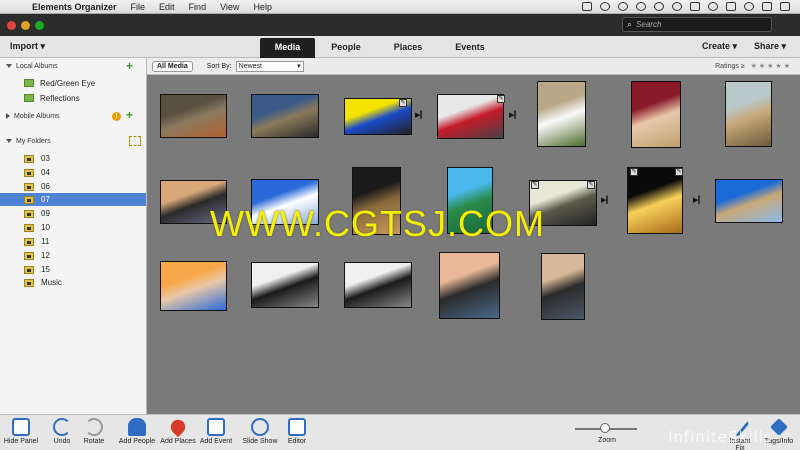 The width and height of the screenshot is (800, 450). I want to click on add-places-label: Add Places, so click(178, 441).